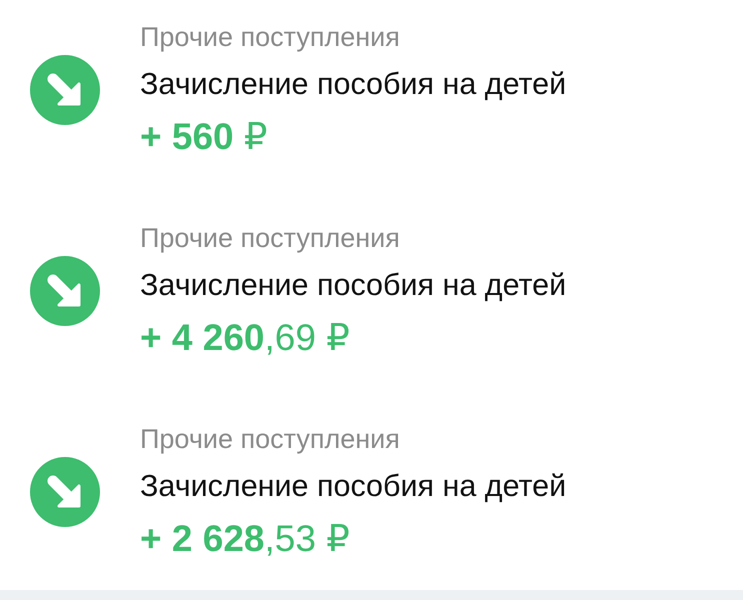 The width and height of the screenshot is (743, 600). What do you see at coordinates (245, 338) in the screenshot?
I see `transaction-amount: + 4 260,69 ₽` at bounding box center [245, 338].